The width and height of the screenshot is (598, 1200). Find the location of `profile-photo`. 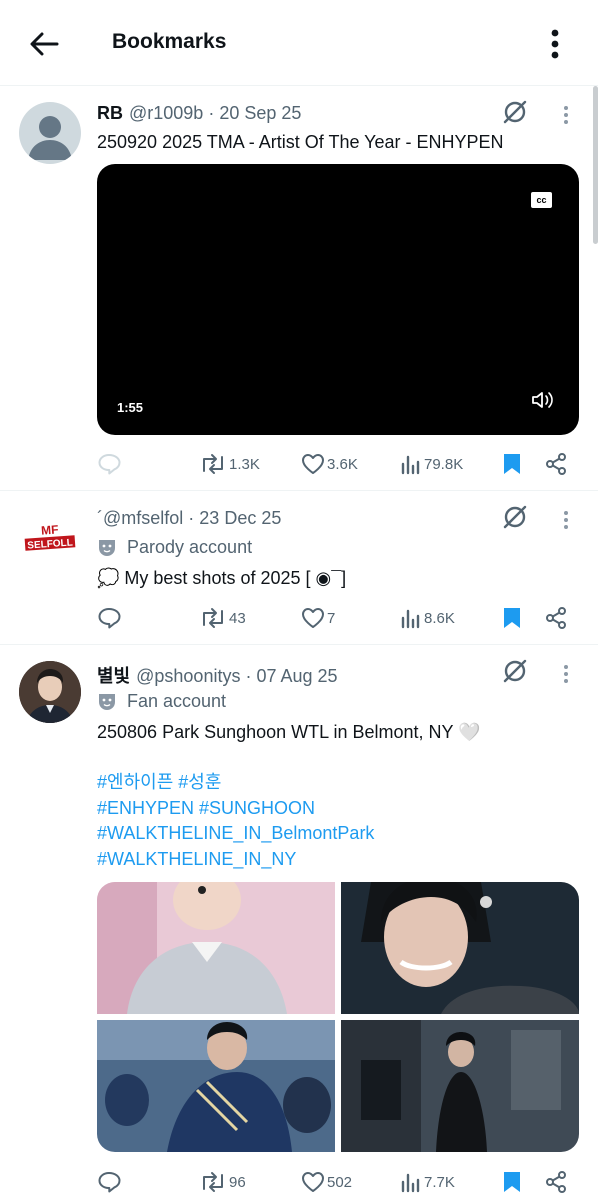

profile-photo is located at coordinates (50, 692).